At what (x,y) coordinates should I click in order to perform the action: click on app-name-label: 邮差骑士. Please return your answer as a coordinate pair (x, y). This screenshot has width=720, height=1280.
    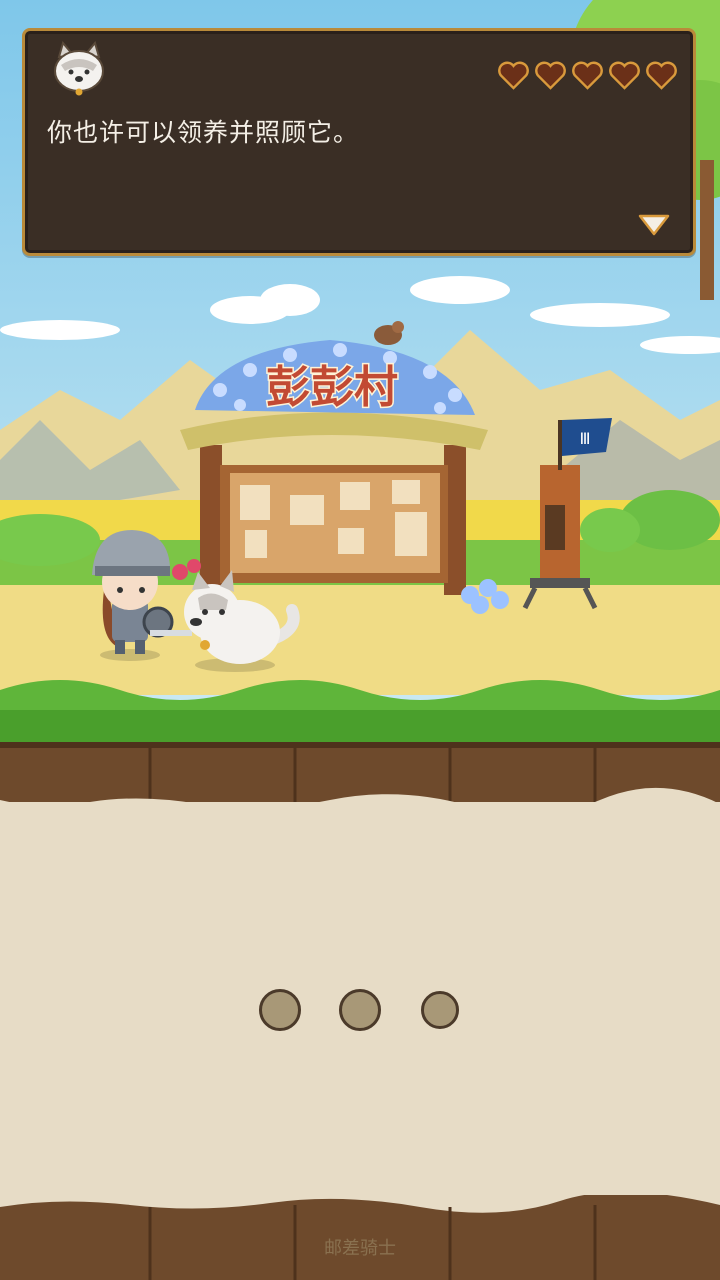
    Looking at the image, I should click on (360, 1248).